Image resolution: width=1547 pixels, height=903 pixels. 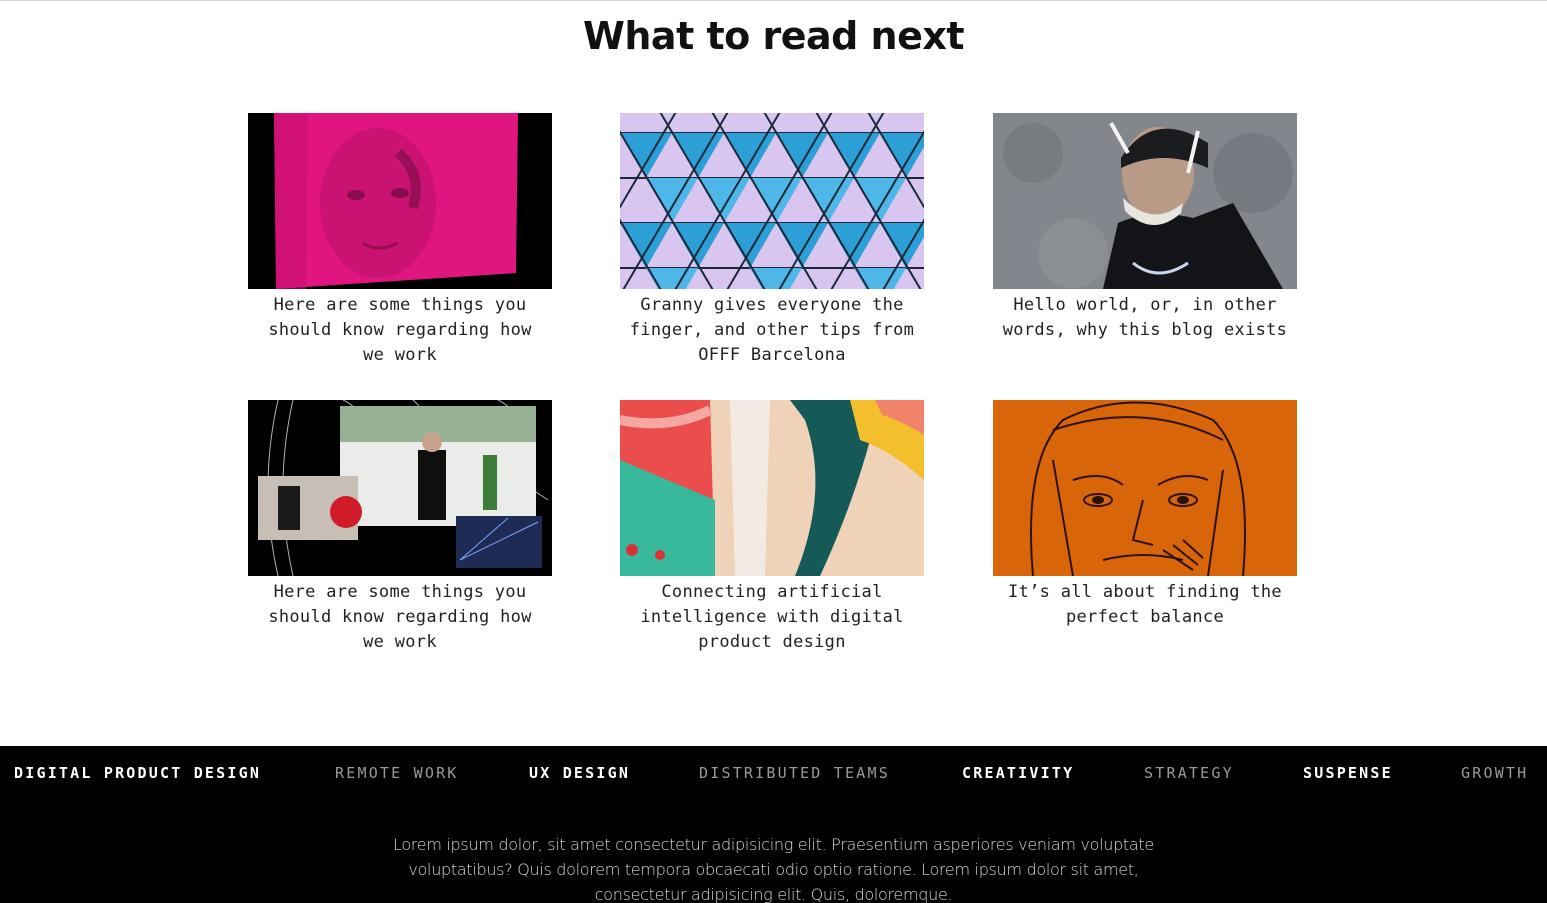 What do you see at coordinates (579, 773) in the screenshot?
I see `tag-ux-design: UX DESIGN` at bounding box center [579, 773].